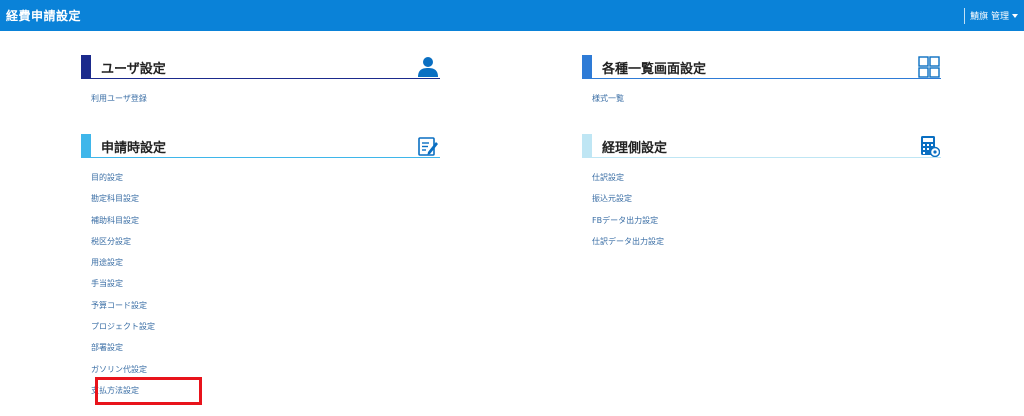 The image size is (1024, 416). I want to click on link-user-registration: 利用ユーザ登録, so click(119, 98).